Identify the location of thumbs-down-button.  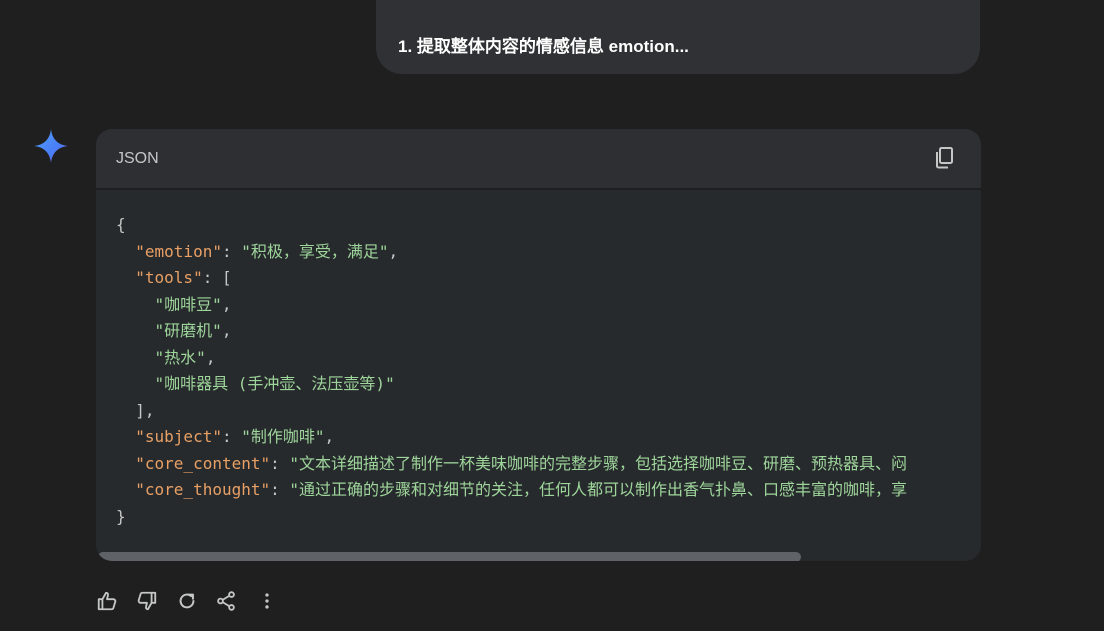
(147, 601).